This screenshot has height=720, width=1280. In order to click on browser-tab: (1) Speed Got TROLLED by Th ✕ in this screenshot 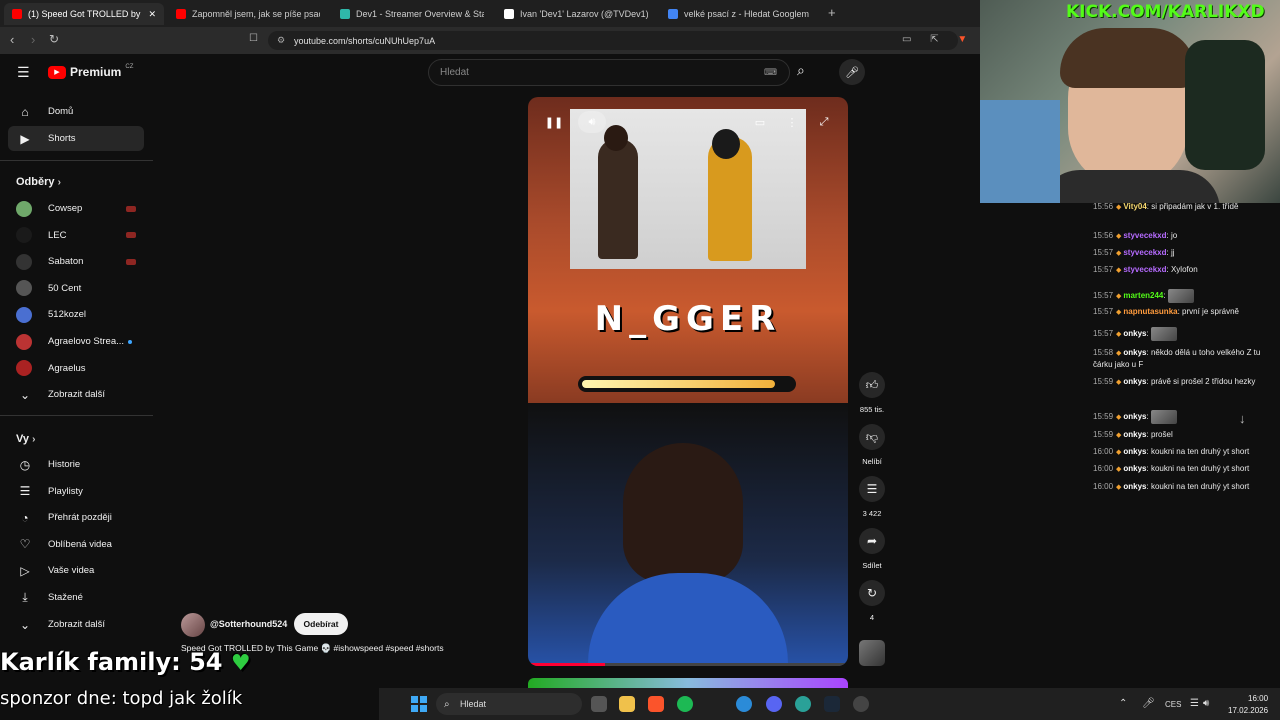, I will do `click(84, 14)`.